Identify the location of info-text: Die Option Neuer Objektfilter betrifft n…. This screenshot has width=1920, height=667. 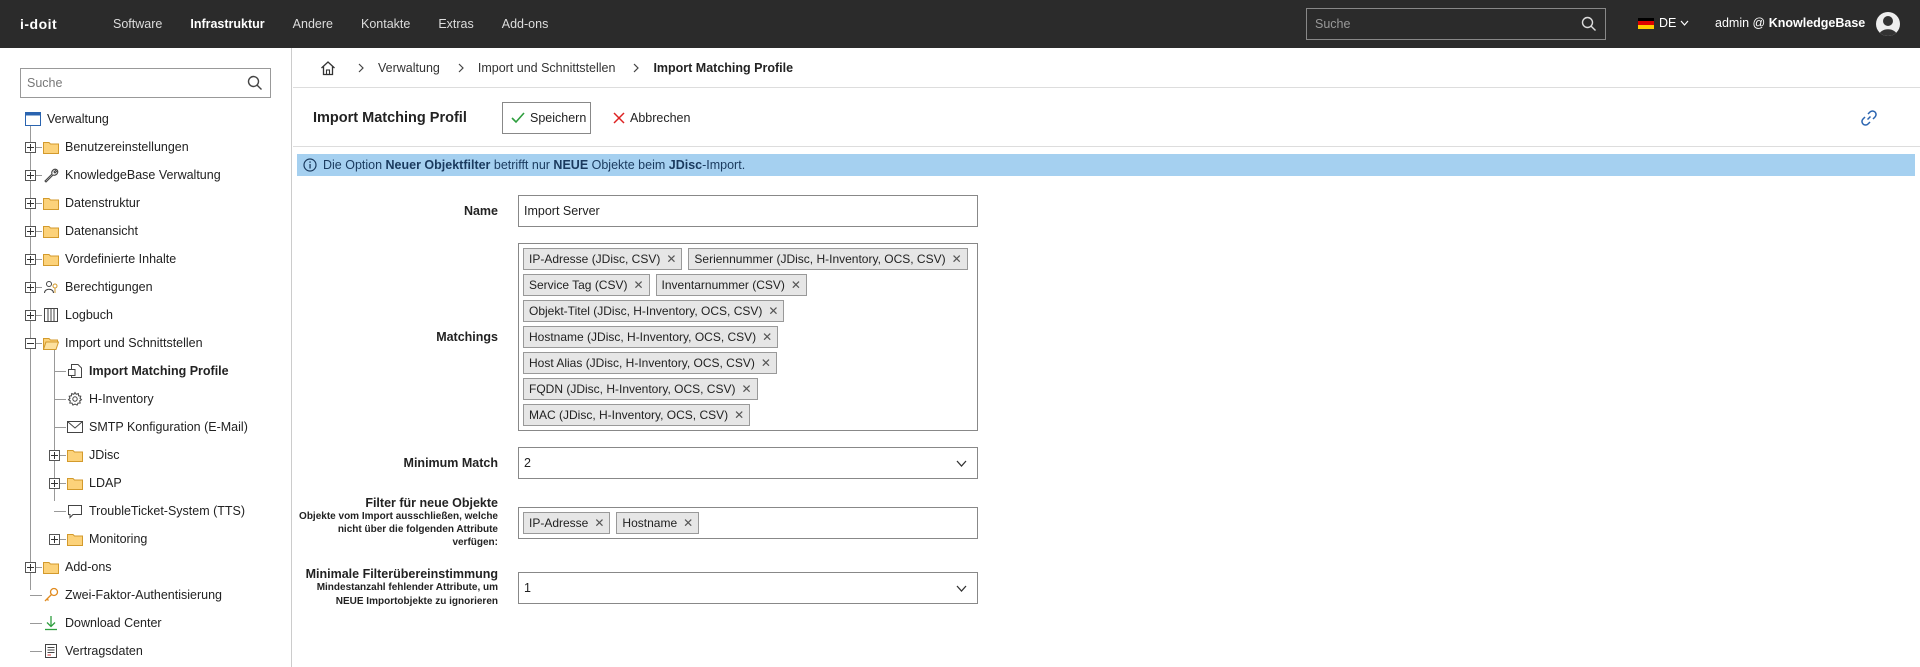
(534, 165).